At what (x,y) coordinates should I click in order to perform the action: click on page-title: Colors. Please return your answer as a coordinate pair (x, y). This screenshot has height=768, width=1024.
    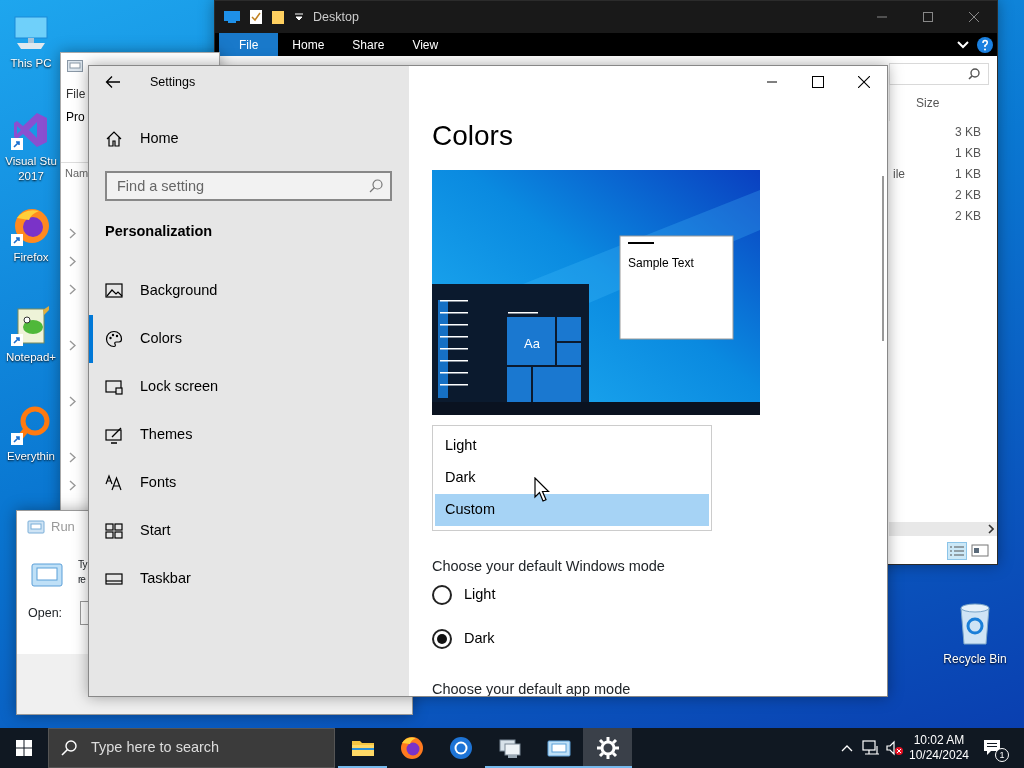
    Looking at the image, I should click on (472, 136).